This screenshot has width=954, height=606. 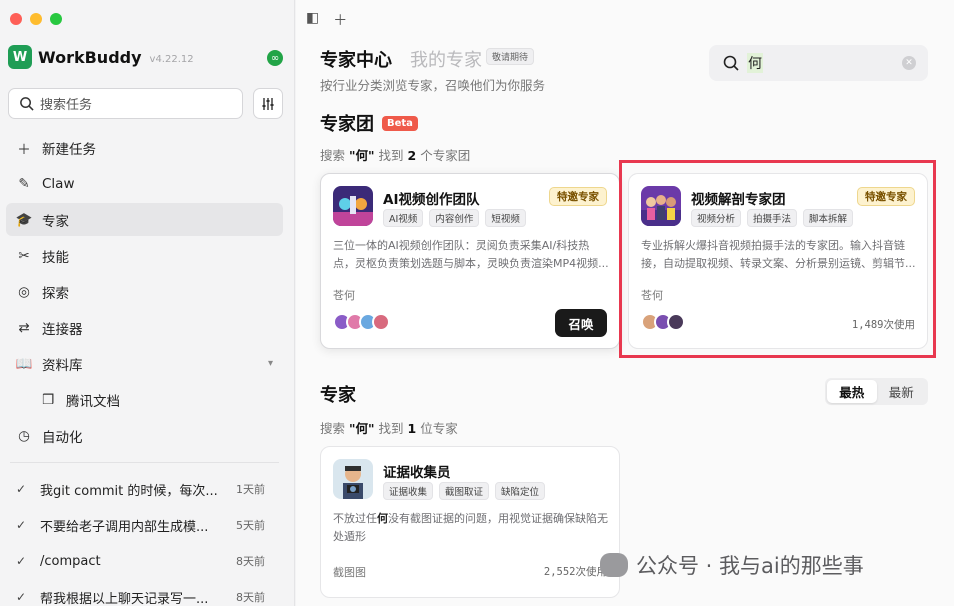 I want to click on tag-list: 证据收集 截图取证 缺陷定位, so click(x=464, y=491).